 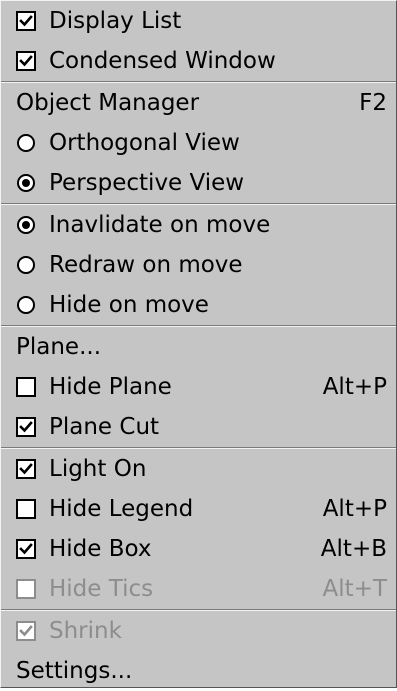 What do you see at coordinates (198, 469) in the screenshot?
I see `menu-item-light-on: Light On` at bounding box center [198, 469].